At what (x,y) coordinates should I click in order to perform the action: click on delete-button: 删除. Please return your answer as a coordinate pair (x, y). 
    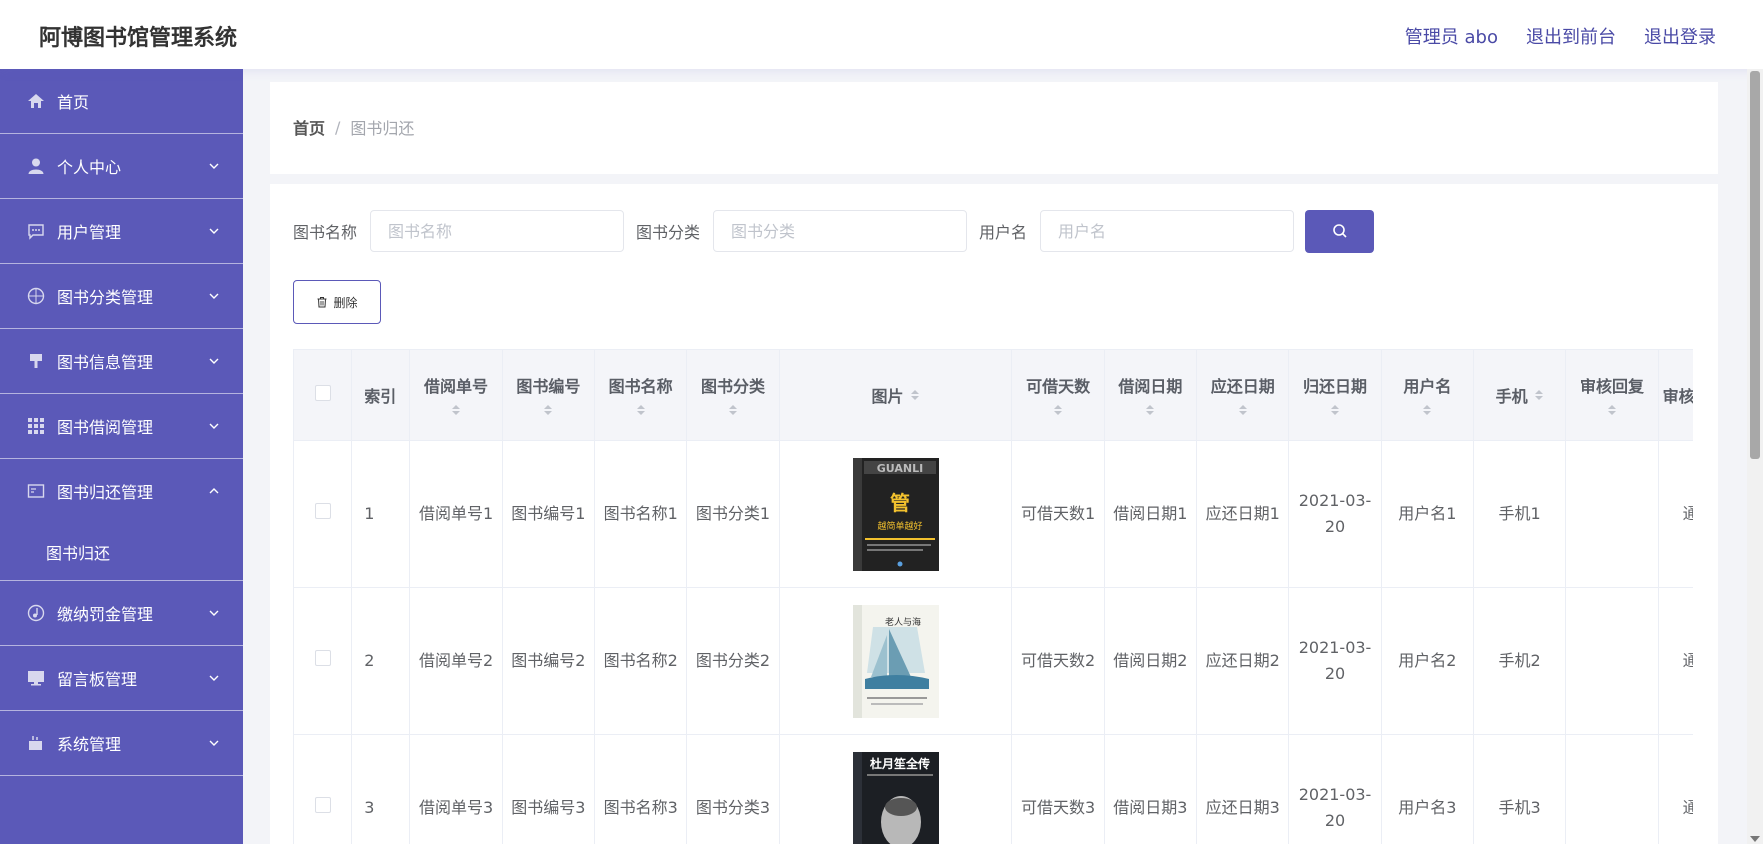
    Looking at the image, I should click on (337, 302).